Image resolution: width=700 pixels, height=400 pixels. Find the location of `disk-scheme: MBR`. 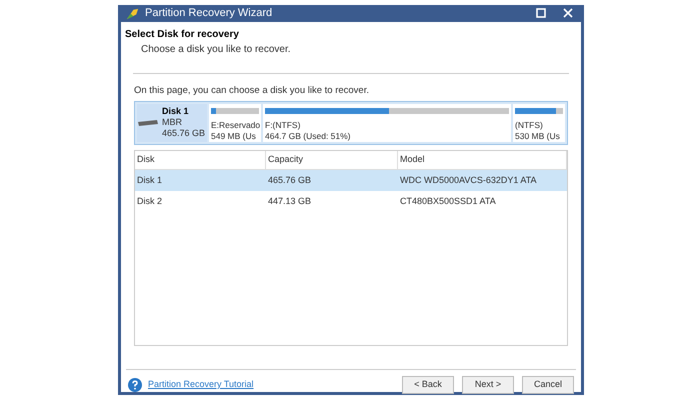

disk-scheme: MBR is located at coordinates (172, 122).